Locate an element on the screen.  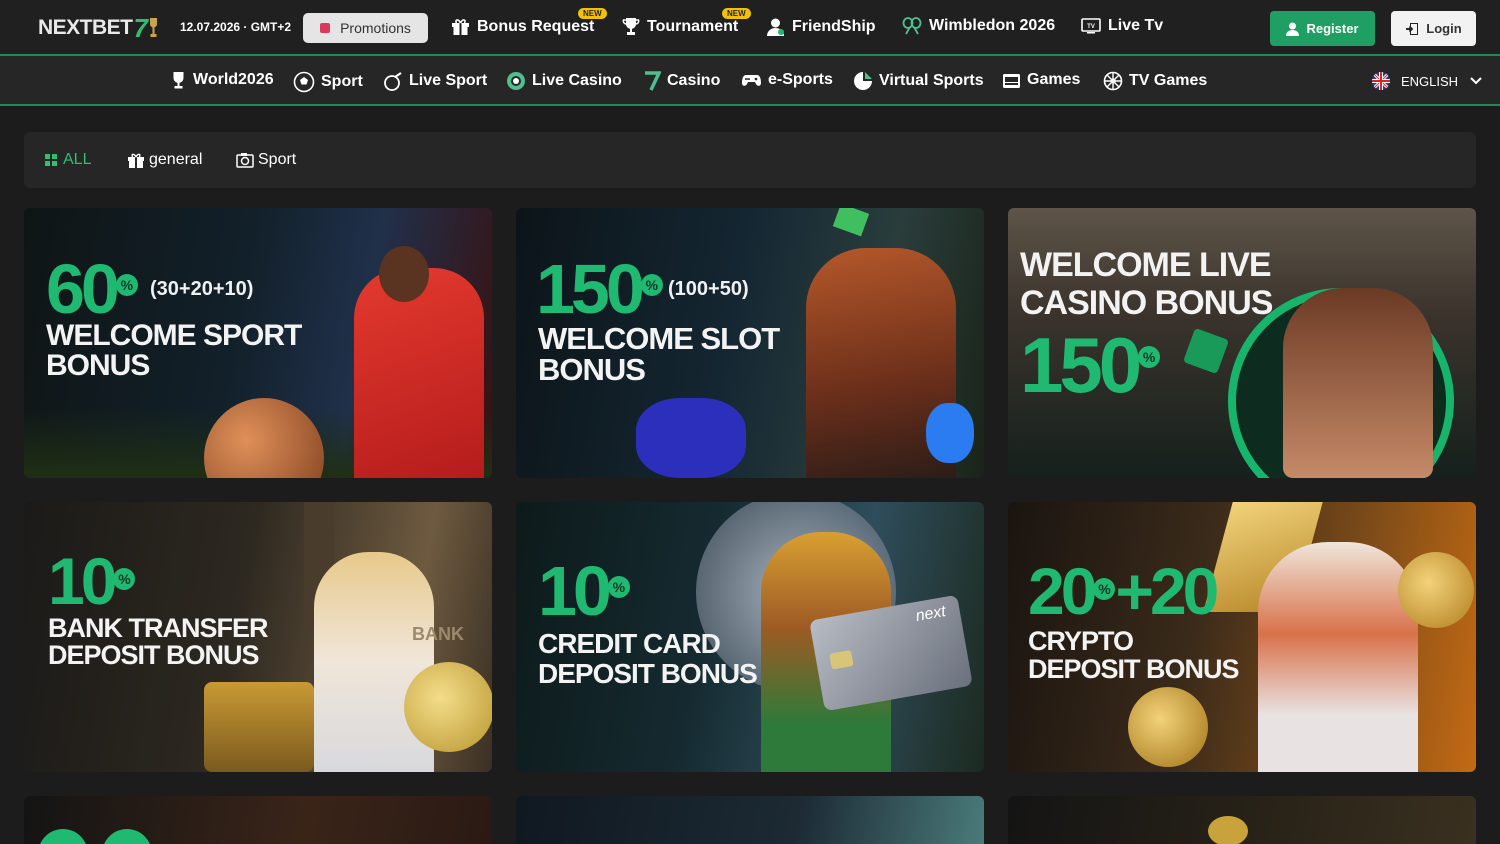
subnav-label: TV Games is located at coordinates (1168, 80).